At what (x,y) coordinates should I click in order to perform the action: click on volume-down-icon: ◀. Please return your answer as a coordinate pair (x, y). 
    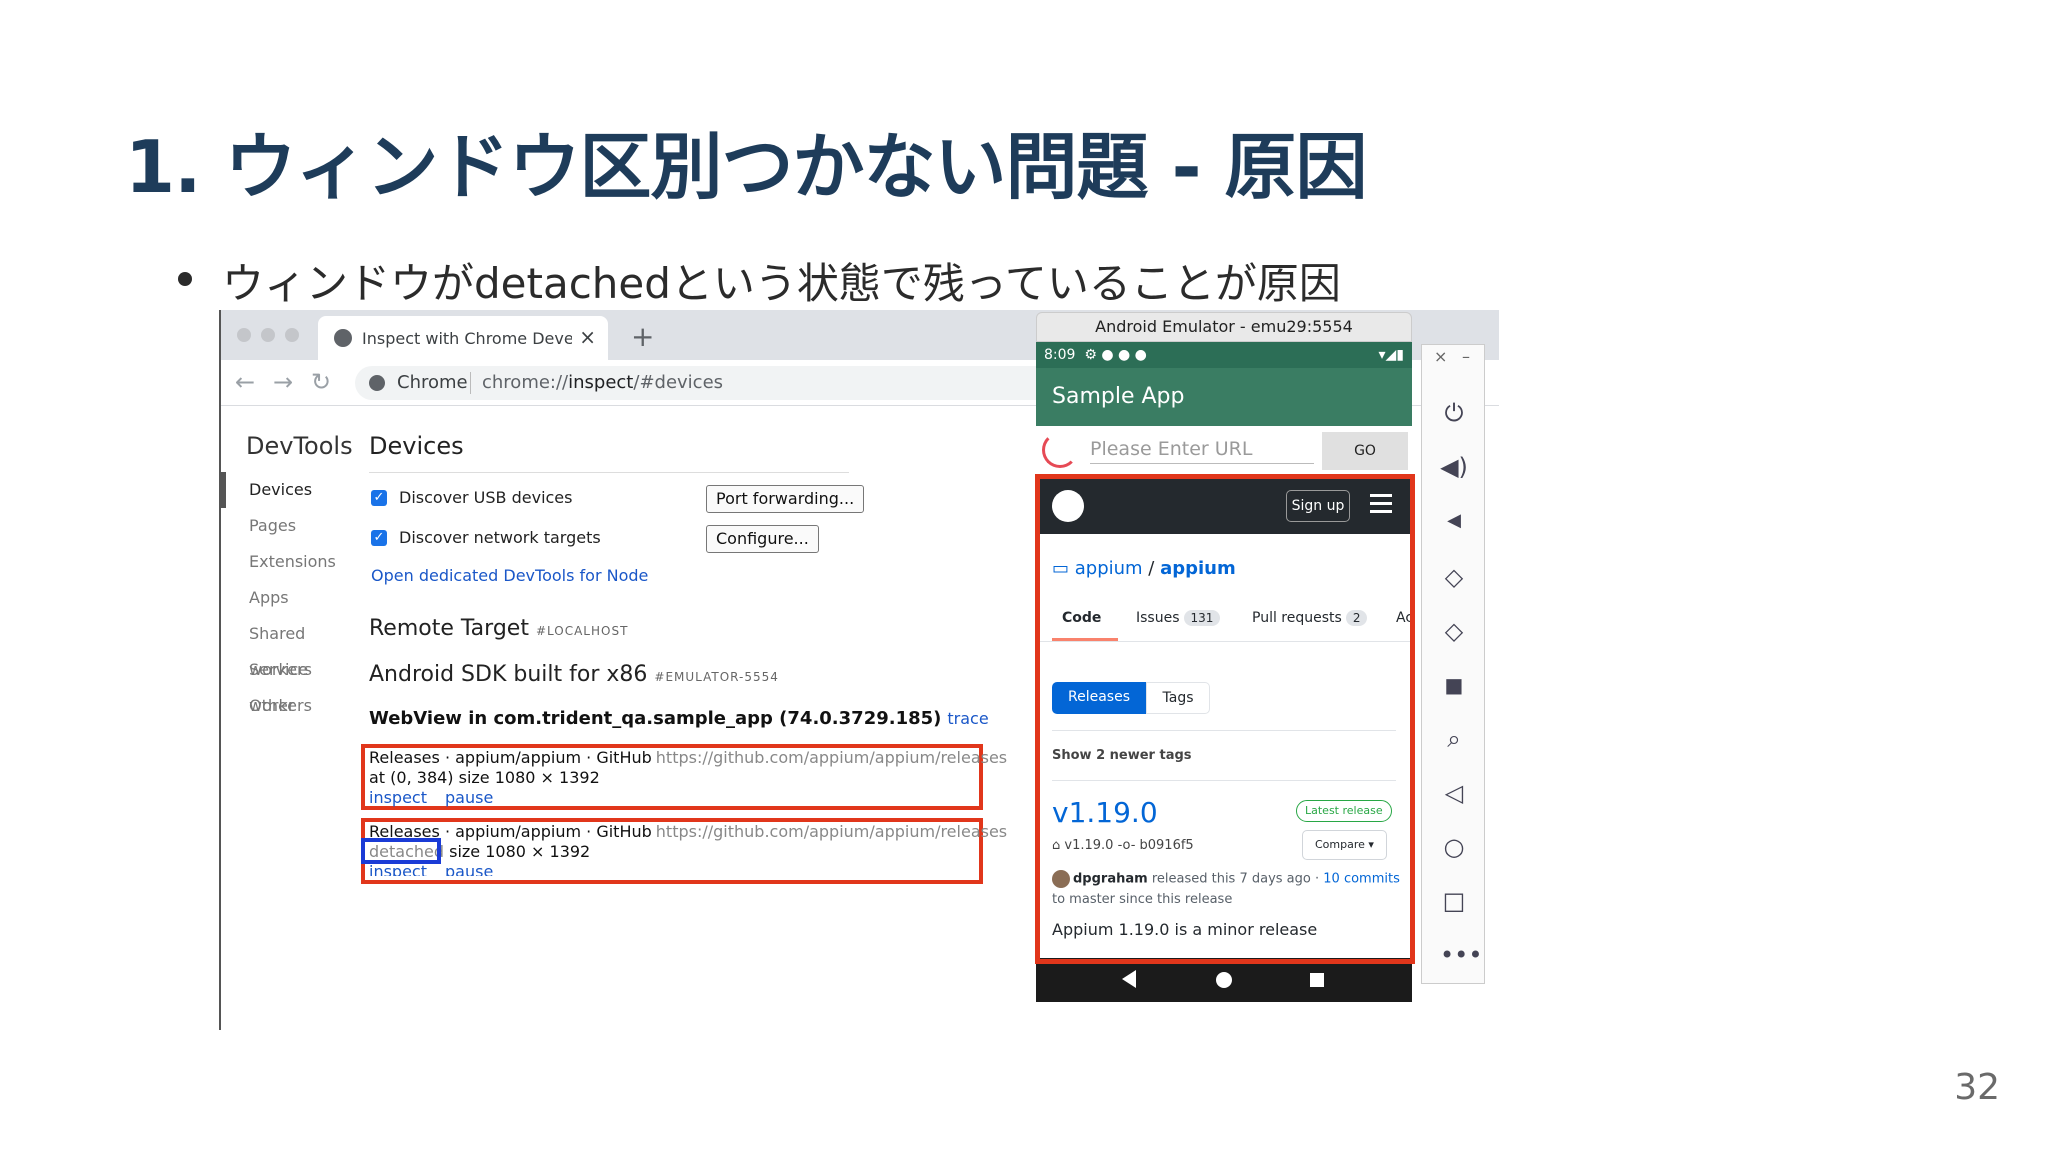
    Looking at the image, I should click on (1454, 521).